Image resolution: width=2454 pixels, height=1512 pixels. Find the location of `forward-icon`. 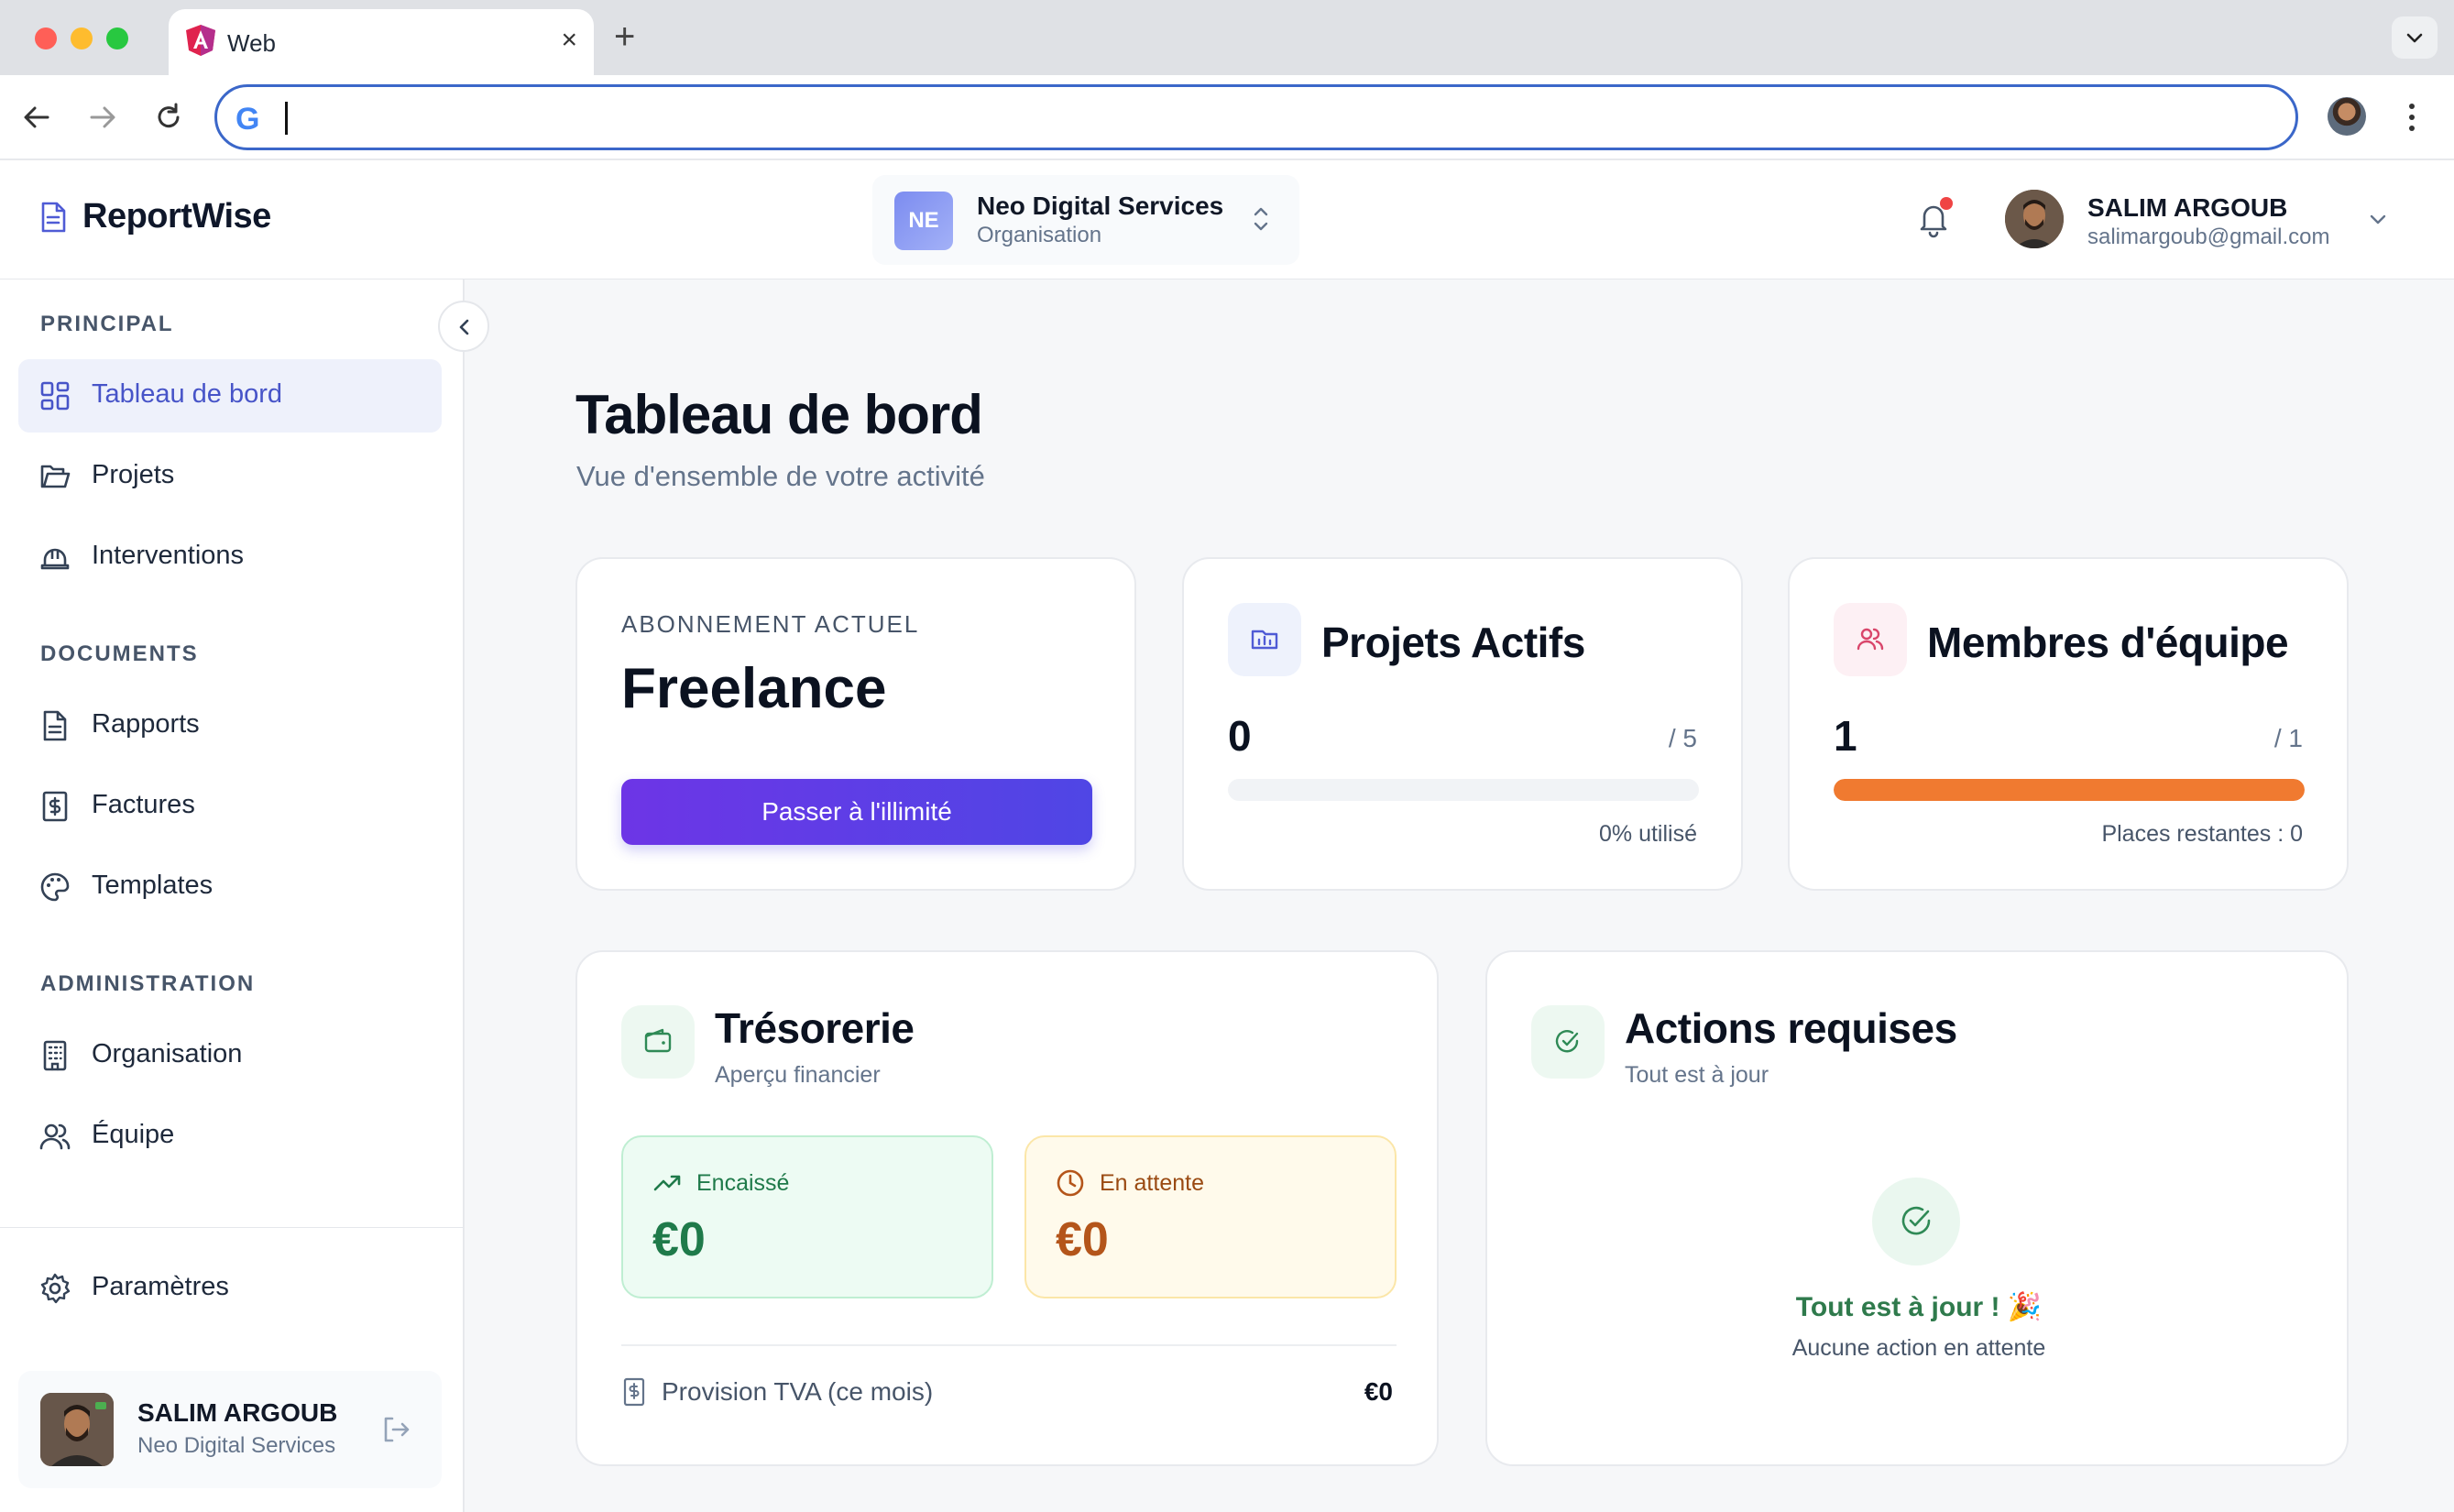

forward-icon is located at coordinates (102, 117).